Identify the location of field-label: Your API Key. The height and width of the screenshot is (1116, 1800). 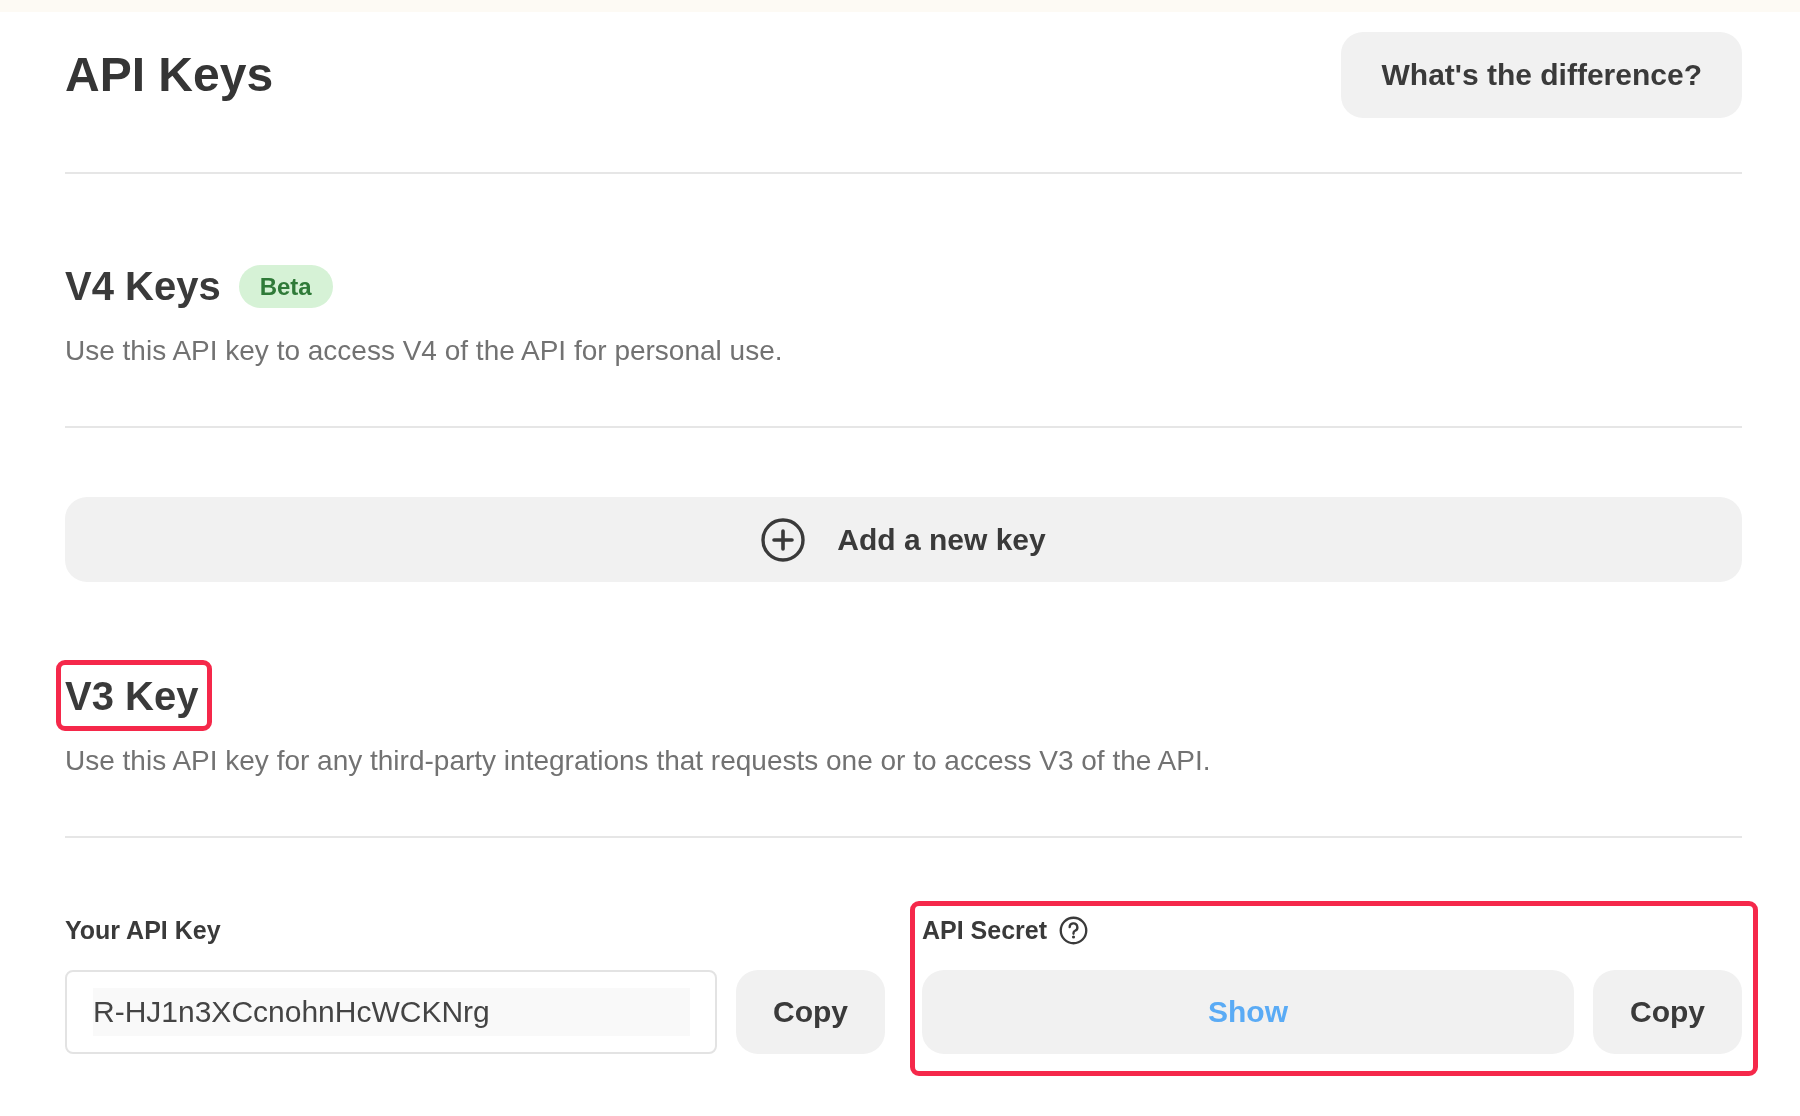
(143, 930).